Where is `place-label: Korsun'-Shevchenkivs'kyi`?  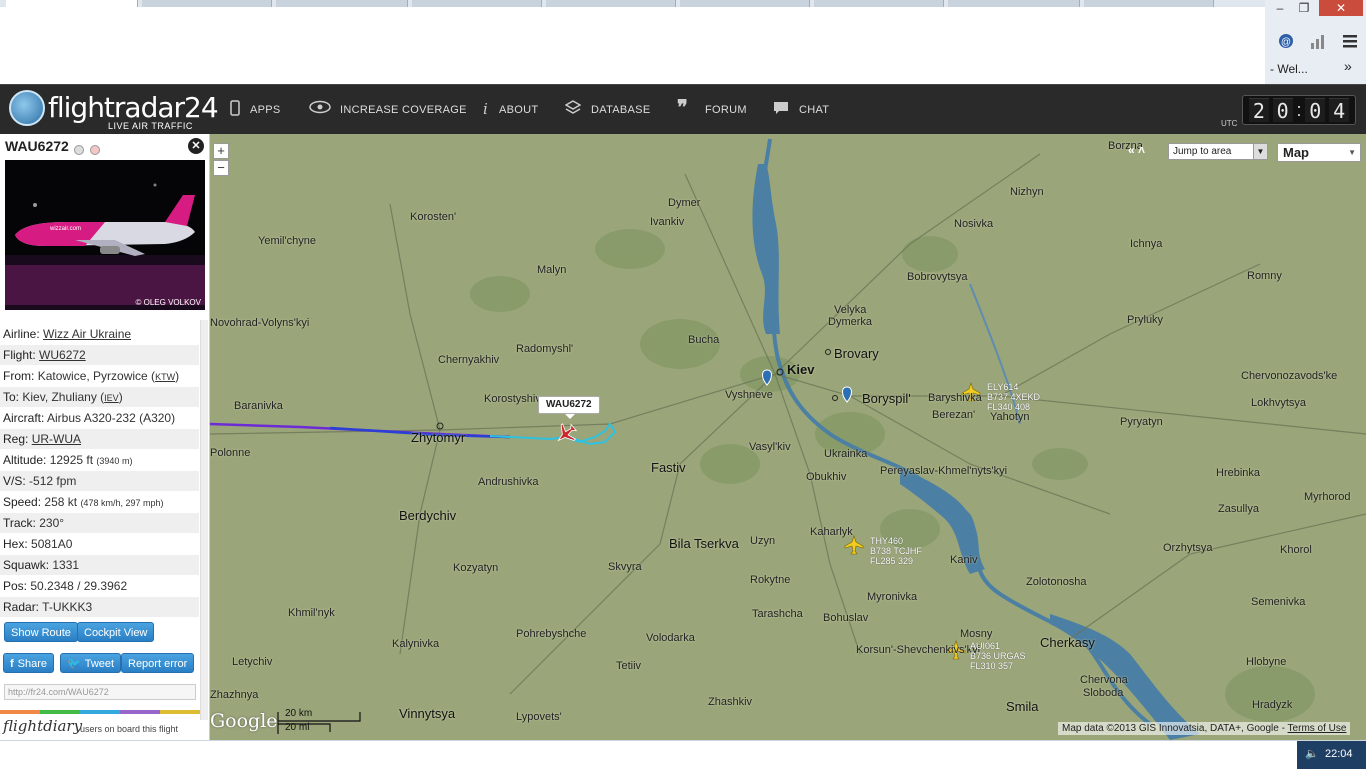
place-label: Korsun'-Shevchenkivs'kyi is located at coordinates (918, 650).